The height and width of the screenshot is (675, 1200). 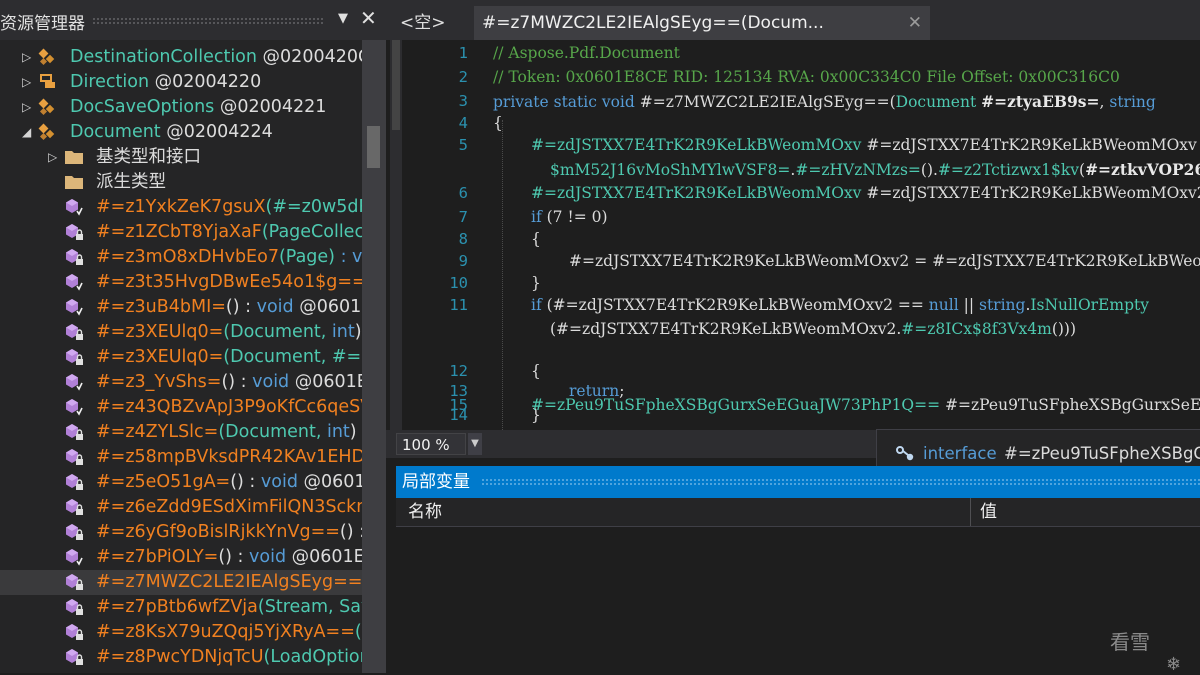 I want to click on tree-item: #=z3XEUlq0=(Document, int) : v, so click(x=181, y=332).